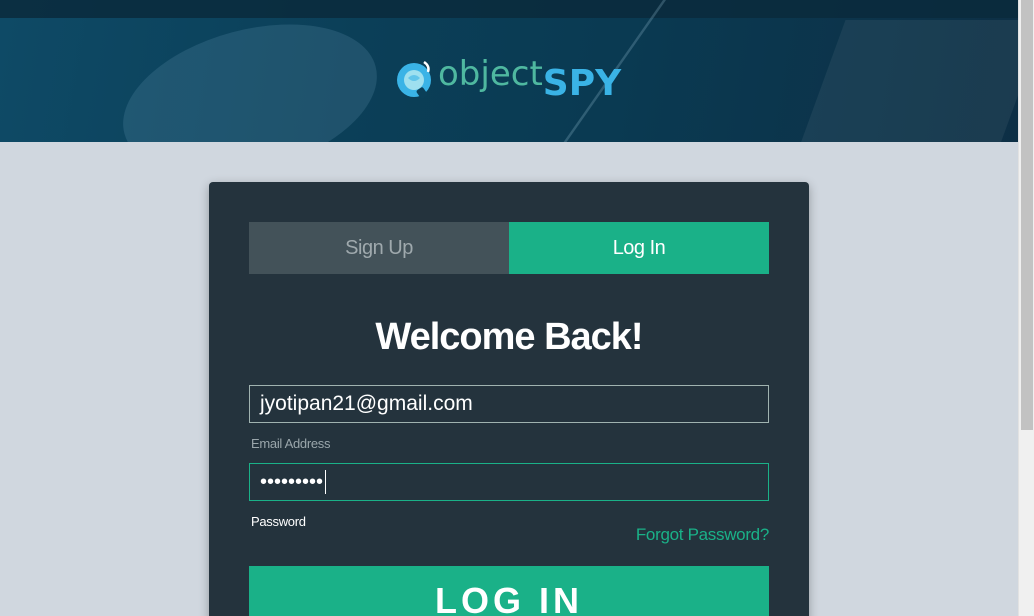 This screenshot has width=1034, height=616. What do you see at coordinates (366, 403) in the screenshot?
I see `email-value: jyotipan21@gmail.com` at bounding box center [366, 403].